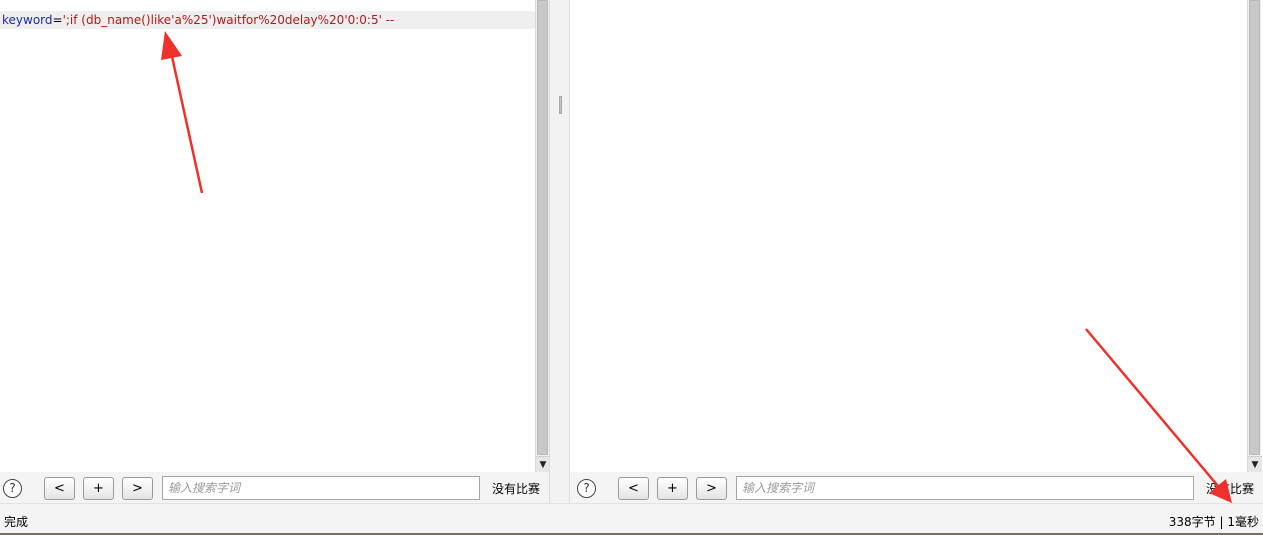  I want to click on param-equals: =, so click(57, 20).